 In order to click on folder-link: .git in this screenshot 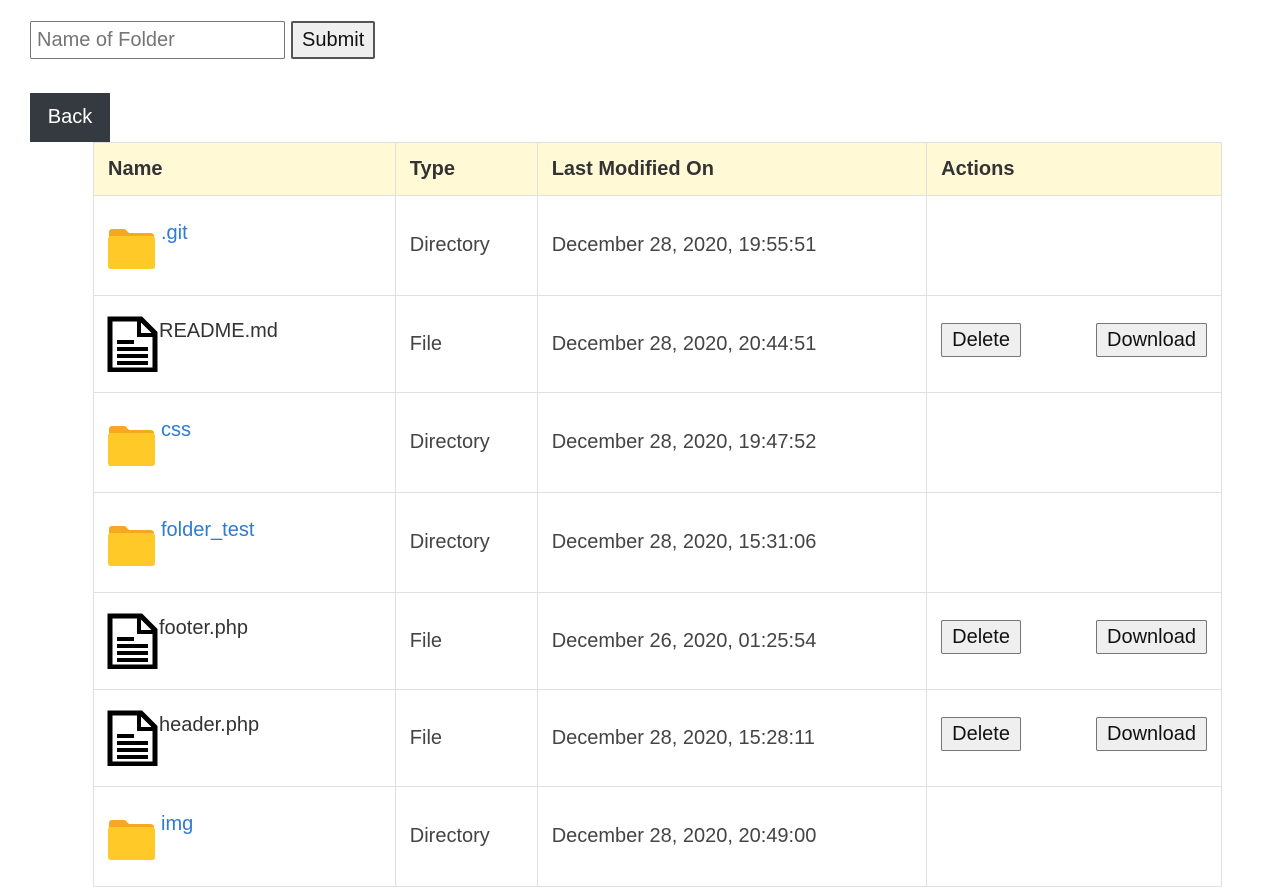, I will do `click(174, 233)`.